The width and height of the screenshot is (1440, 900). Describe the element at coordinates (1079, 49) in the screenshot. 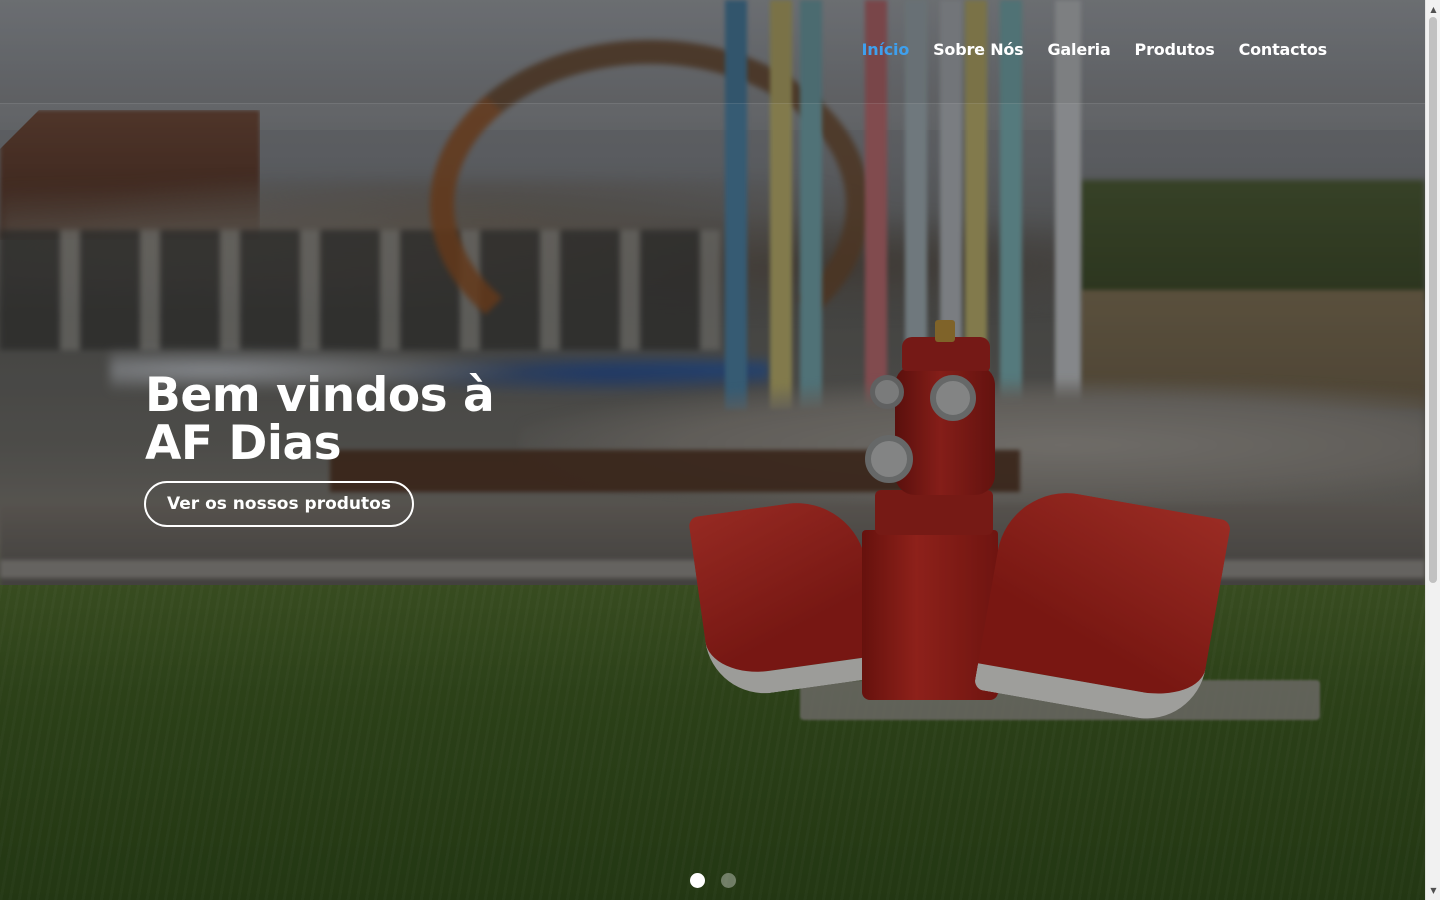

I see `nav-item-galeria: Galeria` at that location.